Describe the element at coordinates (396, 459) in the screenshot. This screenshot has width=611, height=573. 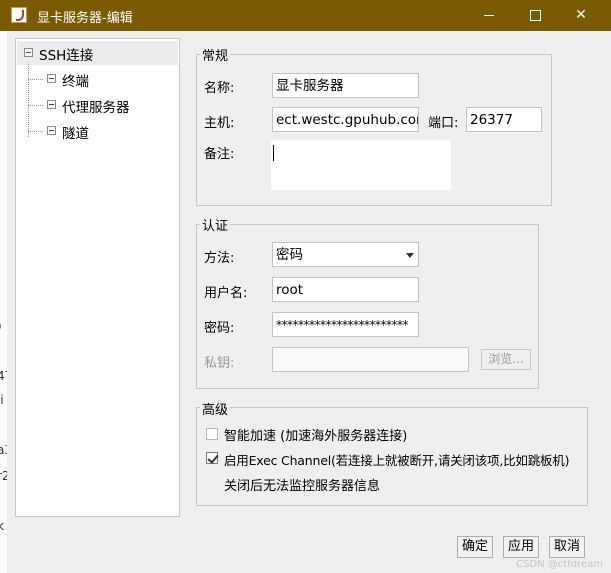
I see `exec-channel-label: 启用Exec Channel(若连接上就被断开,请关闭该项,比如跳板机)` at that location.